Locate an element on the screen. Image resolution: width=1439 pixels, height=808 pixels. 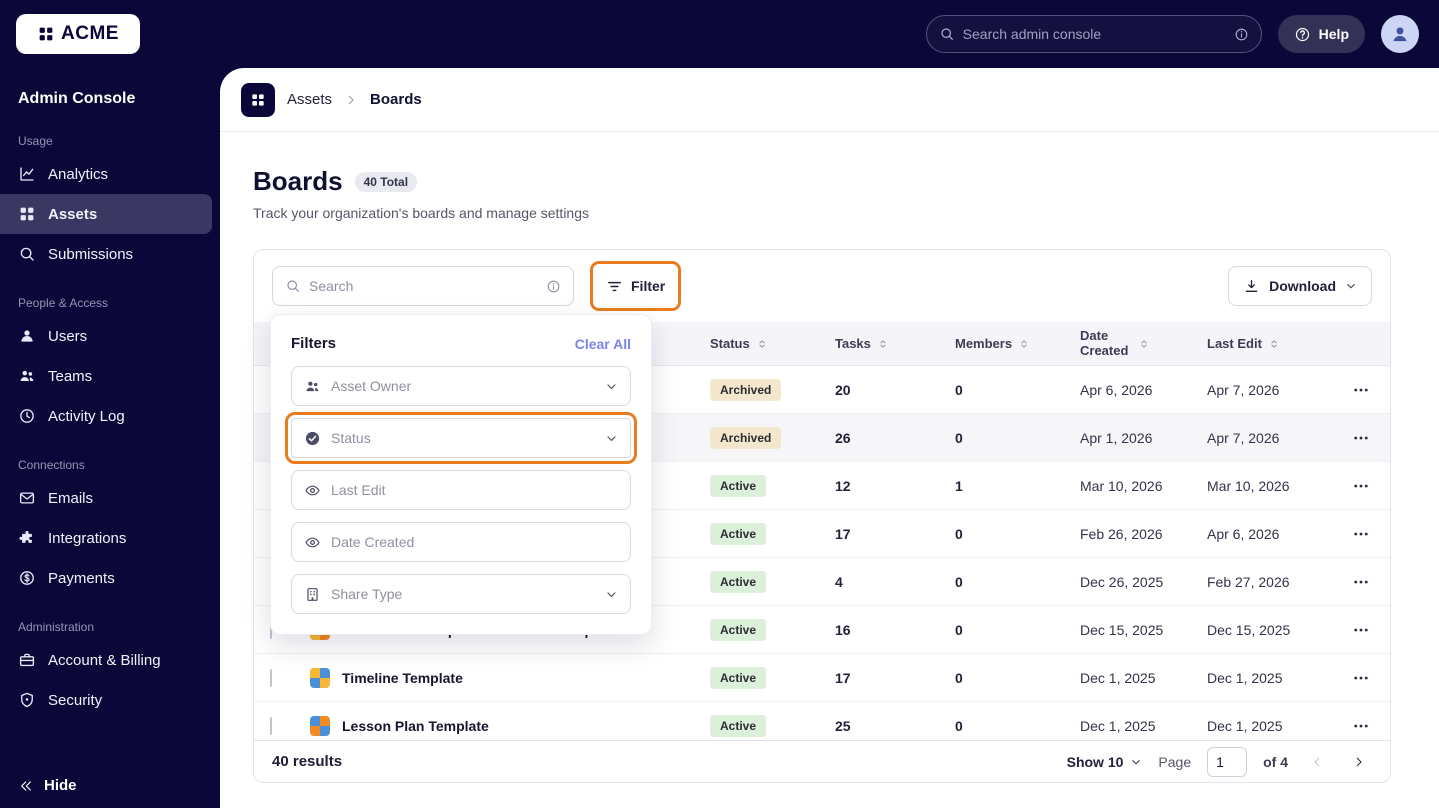
filter-field-label: Share Type is located at coordinates (367, 594).